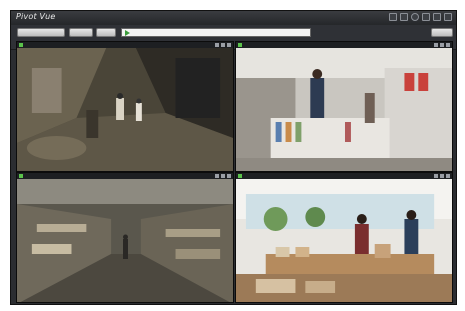 The width and height of the screenshot is (465, 311). I want to click on app-title: Pivot Vue, so click(36, 16).